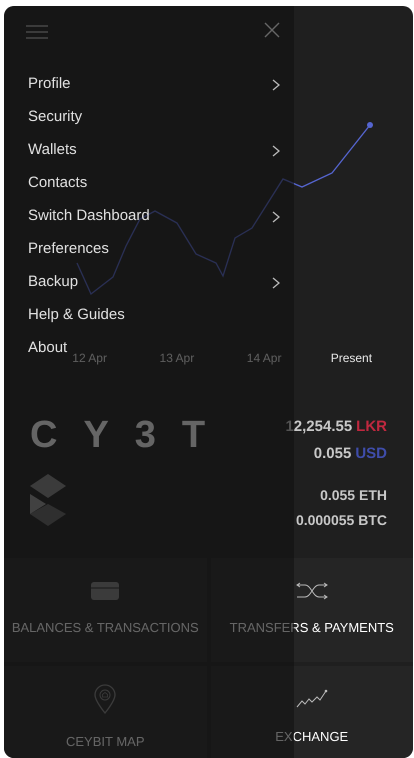 This screenshot has width=414, height=758. What do you see at coordinates (50, 117) in the screenshot?
I see `menu-item: Security` at bounding box center [50, 117].